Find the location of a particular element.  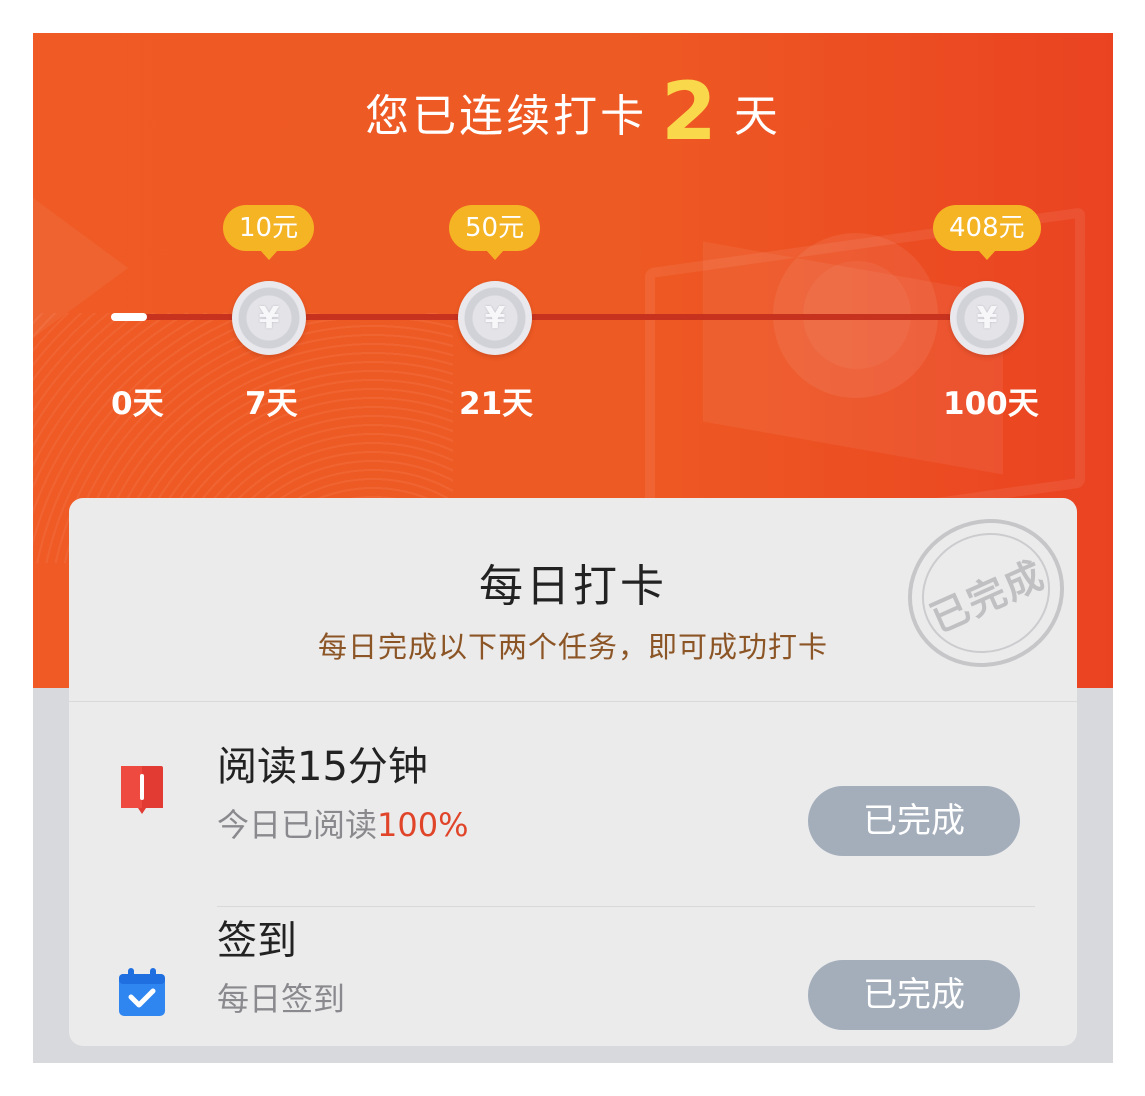

reading-completed-button: 已完成 is located at coordinates (914, 821).